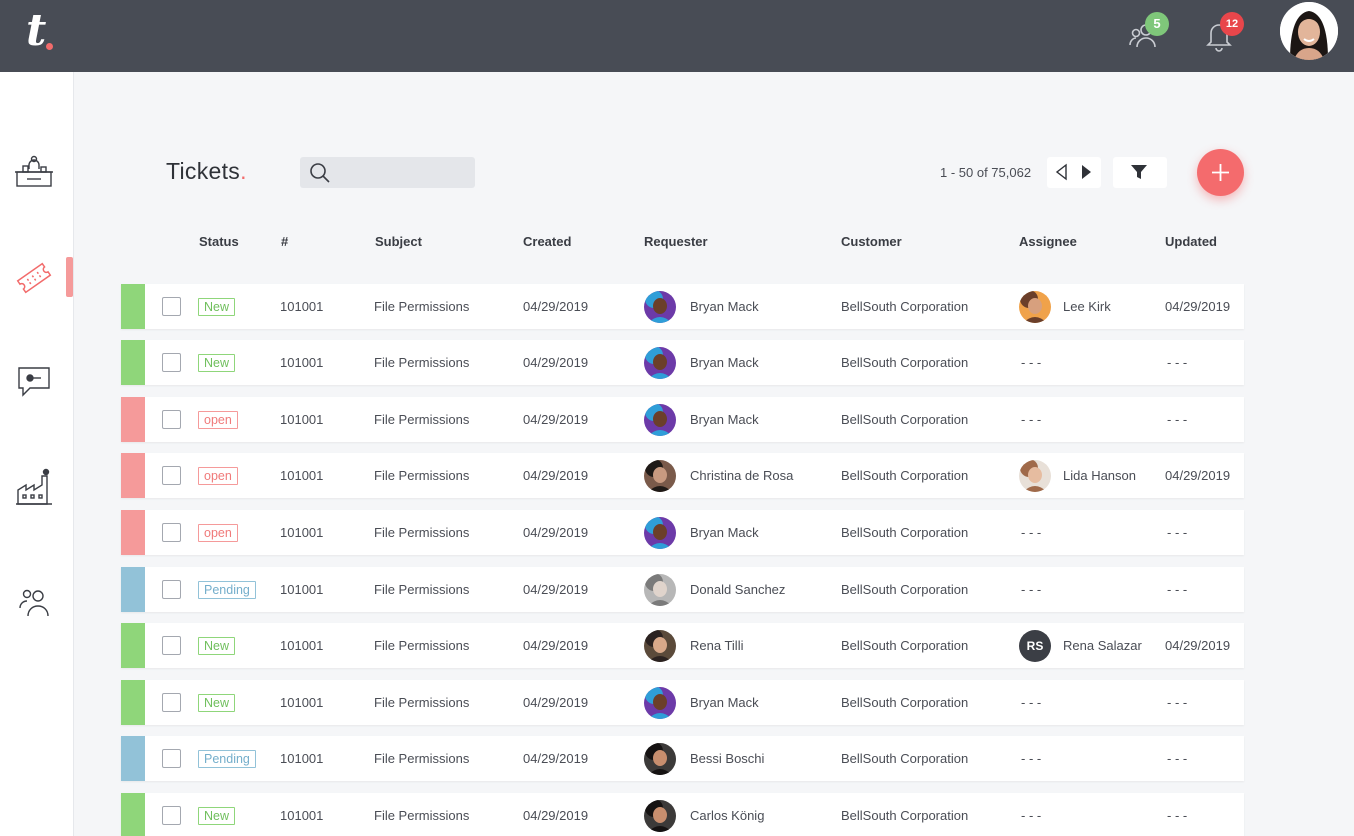 The width and height of the screenshot is (1354, 836). Describe the element at coordinates (716, 645) in the screenshot. I see `requester-name: Rena Tilli` at that location.